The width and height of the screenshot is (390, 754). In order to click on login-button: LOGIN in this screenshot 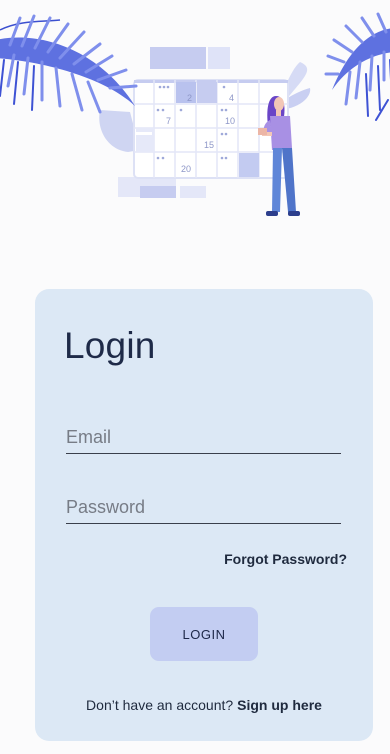, I will do `click(204, 634)`.